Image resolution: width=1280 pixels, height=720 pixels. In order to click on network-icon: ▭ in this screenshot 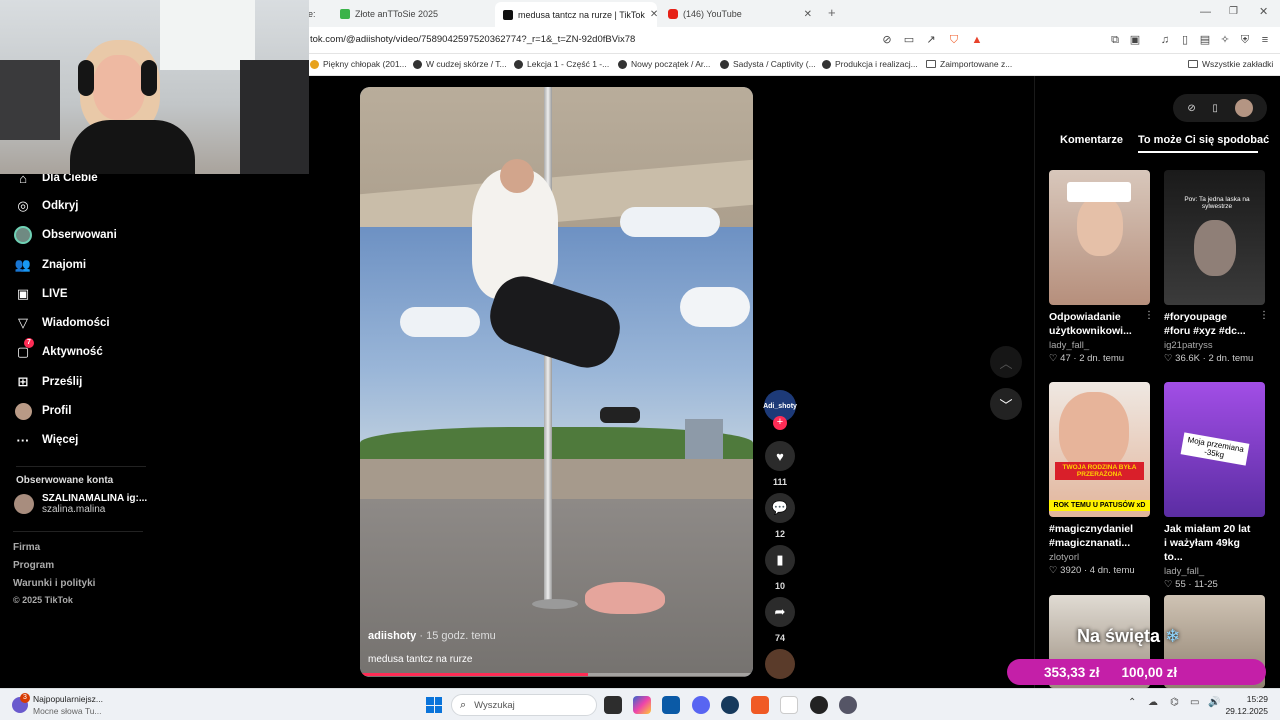, I will do `click(1194, 702)`.